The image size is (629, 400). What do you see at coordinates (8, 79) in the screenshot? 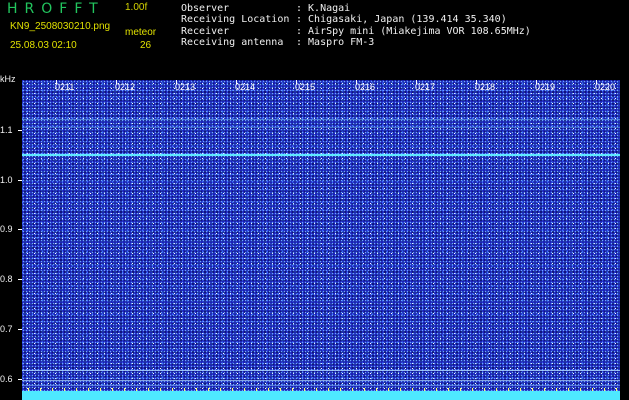
I see `y-axis-unit: kHz` at bounding box center [8, 79].